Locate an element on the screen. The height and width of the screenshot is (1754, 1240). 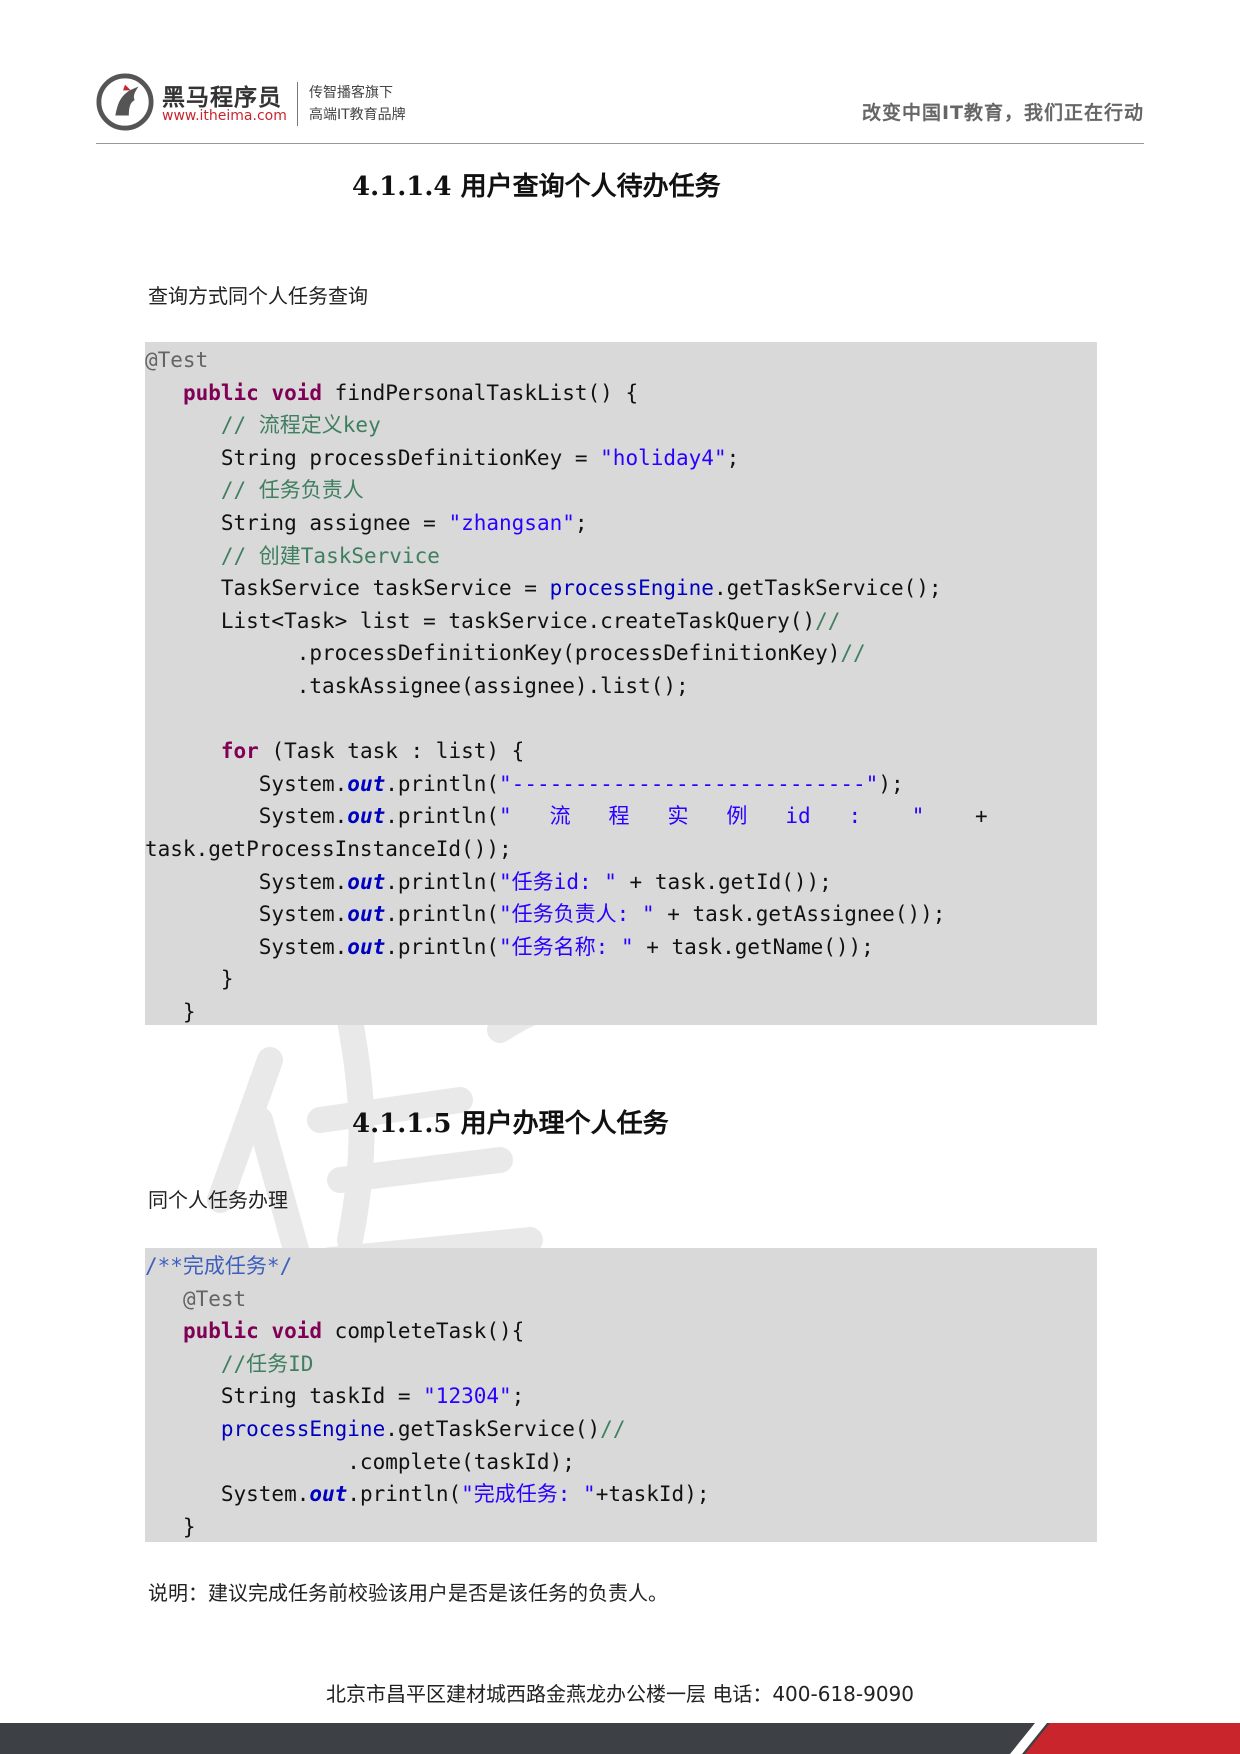
code-token: + task.getAssignee()); is located at coordinates (800, 914).